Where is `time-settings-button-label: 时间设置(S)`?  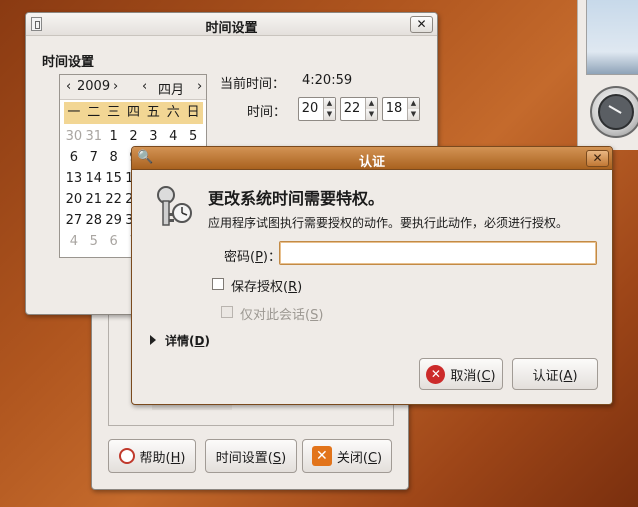
time-settings-button-label: 时间设置(S) is located at coordinates (251, 458).